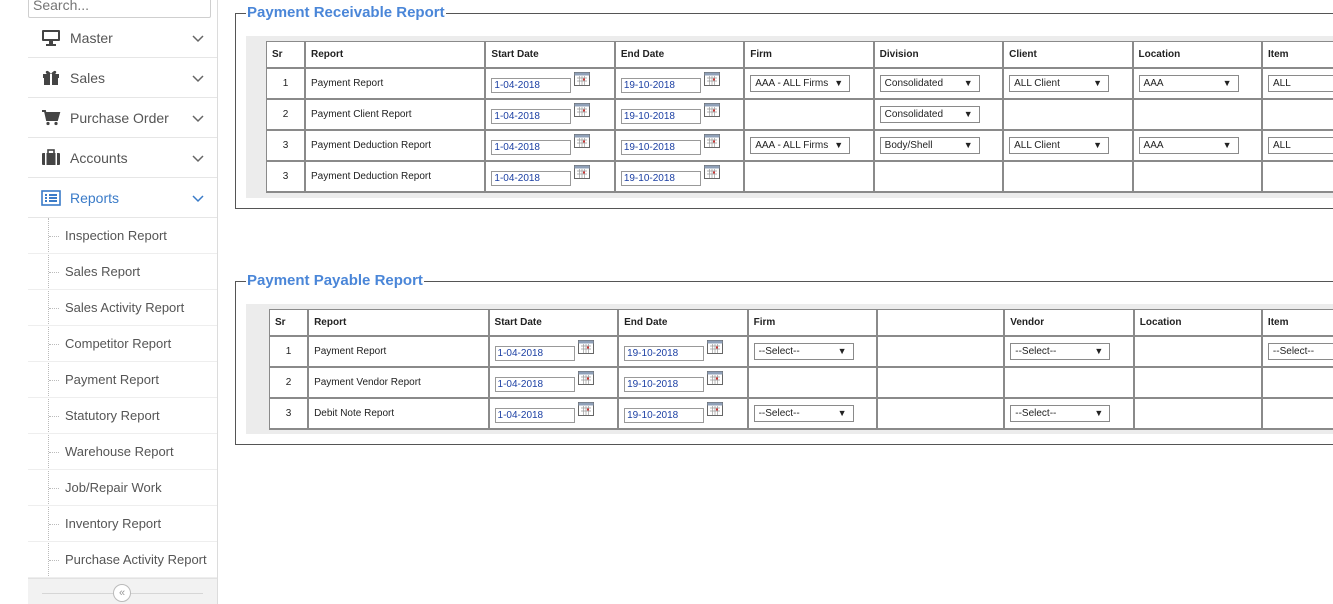 This screenshot has height=604, width=1333. I want to click on section-title: Payment Receivable Report, so click(346, 13).